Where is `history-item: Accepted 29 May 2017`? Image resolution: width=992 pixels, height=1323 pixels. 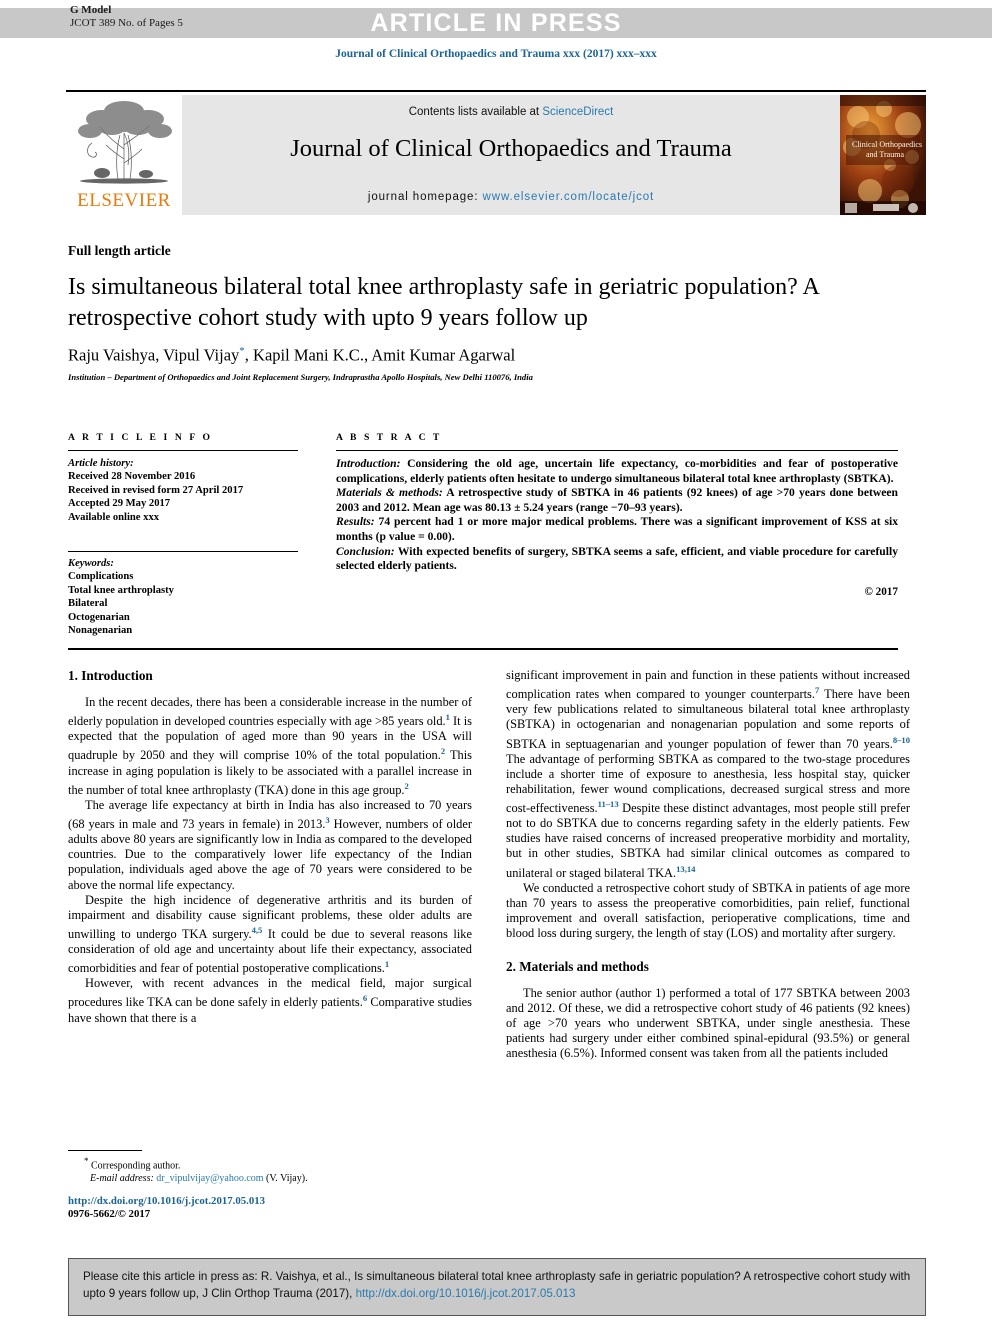
history-item: Accepted 29 May 2017 is located at coordinates (119, 504).